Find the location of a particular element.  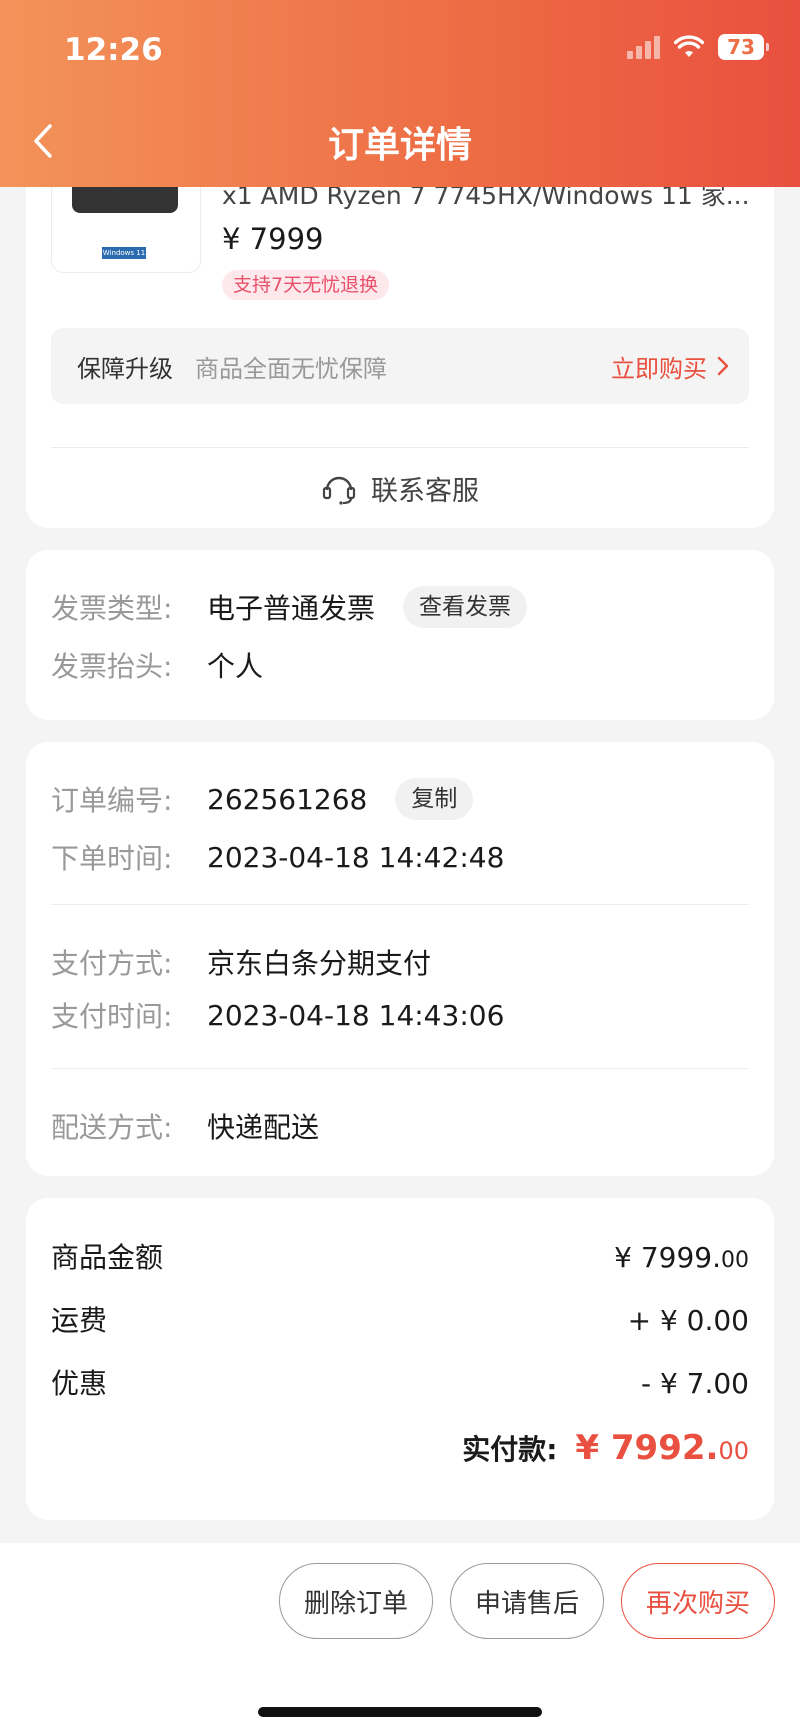

header-bar: 12:26 73 订单详情 is located at coordinates (400, 93).